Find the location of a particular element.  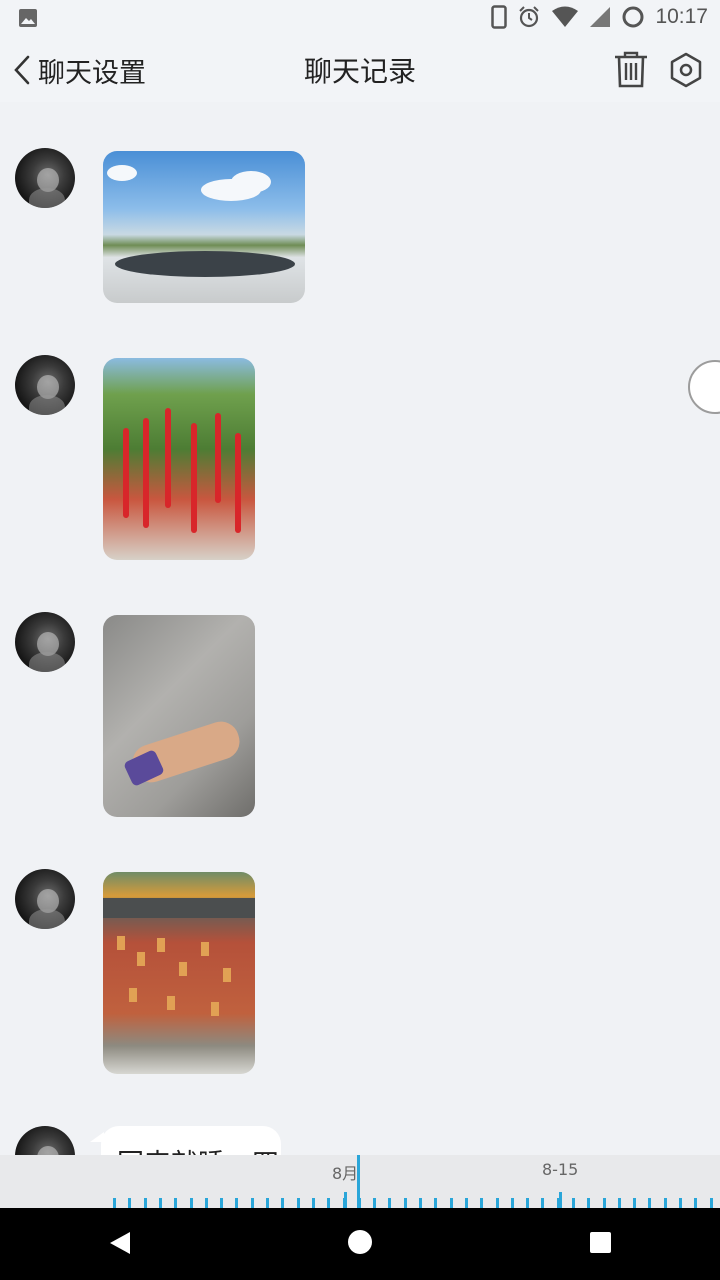

photo-wish-tags is located at coordinates (179, 973).